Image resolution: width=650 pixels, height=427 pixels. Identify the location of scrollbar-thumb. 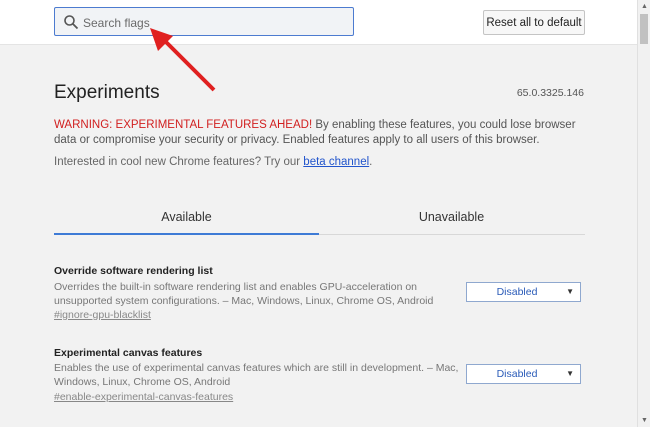
(644, 29).